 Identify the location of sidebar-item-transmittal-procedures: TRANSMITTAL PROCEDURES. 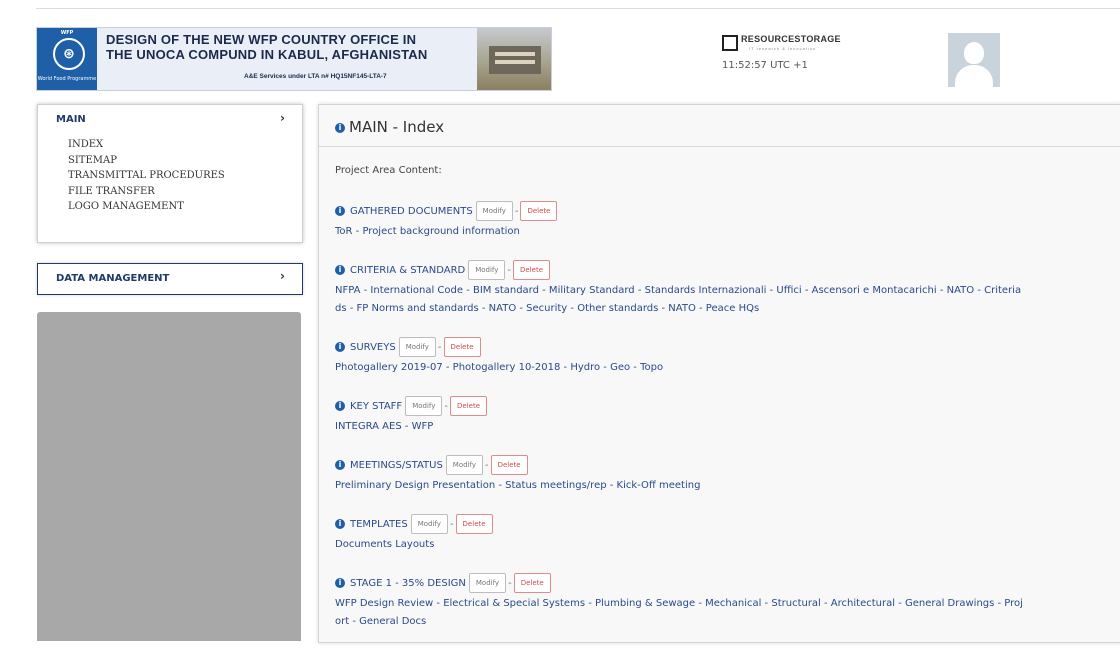
(146, 176).